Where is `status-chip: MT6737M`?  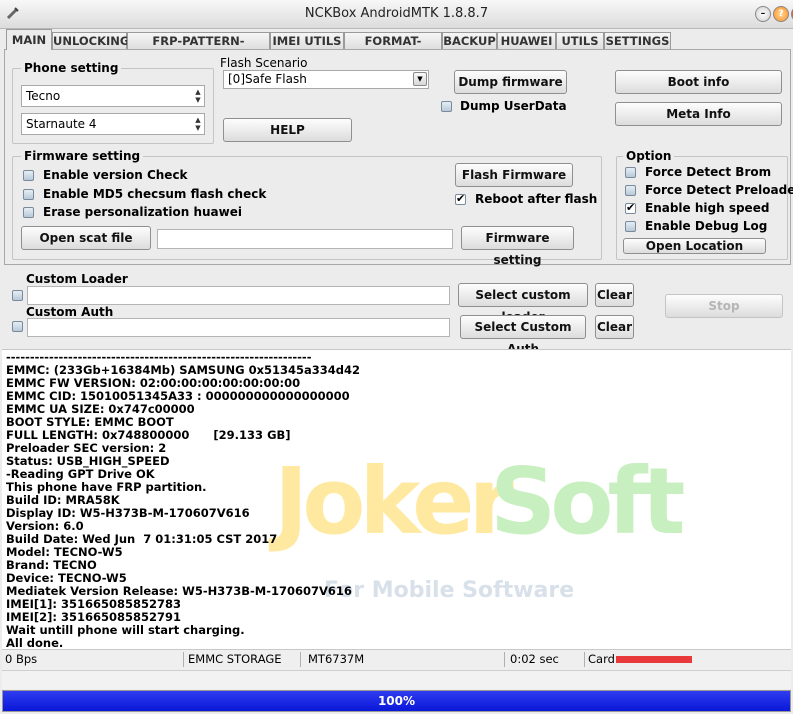
status-chip: MT6737M is located at coordinates (406, 659).